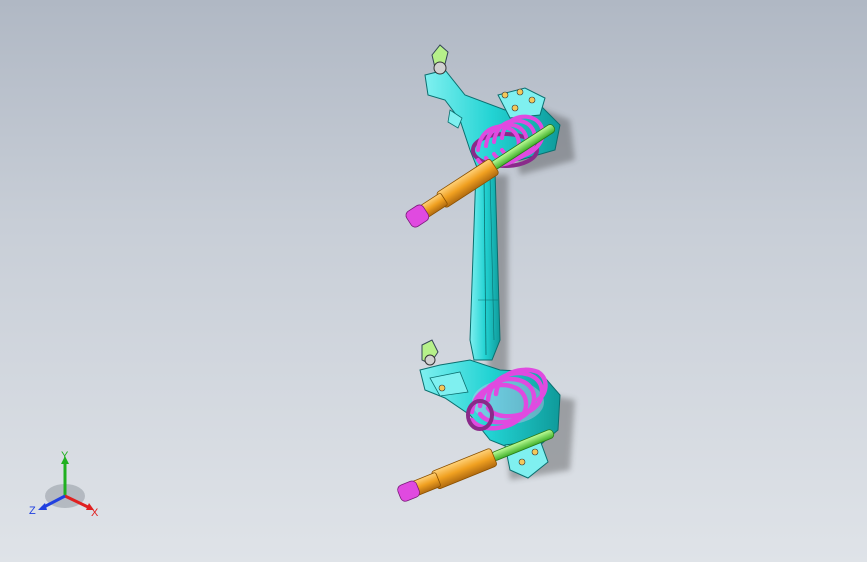 This screenshot has height=562, width=867. What do you see at coordinates (65, 456) in the screenshot?
I see `y-axis-label: Y` at bounding box center [65, 456].